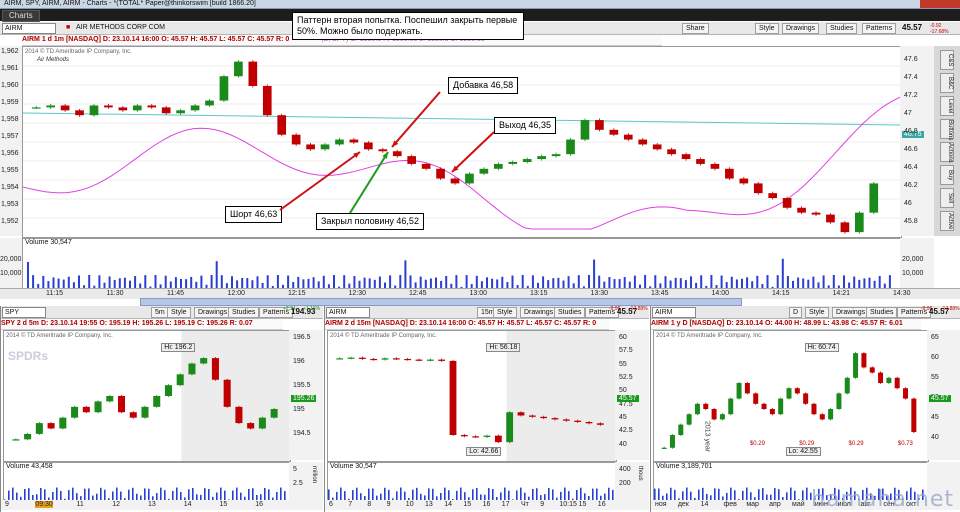  I want to click on panel-change: +2.24, so click(289, 309).